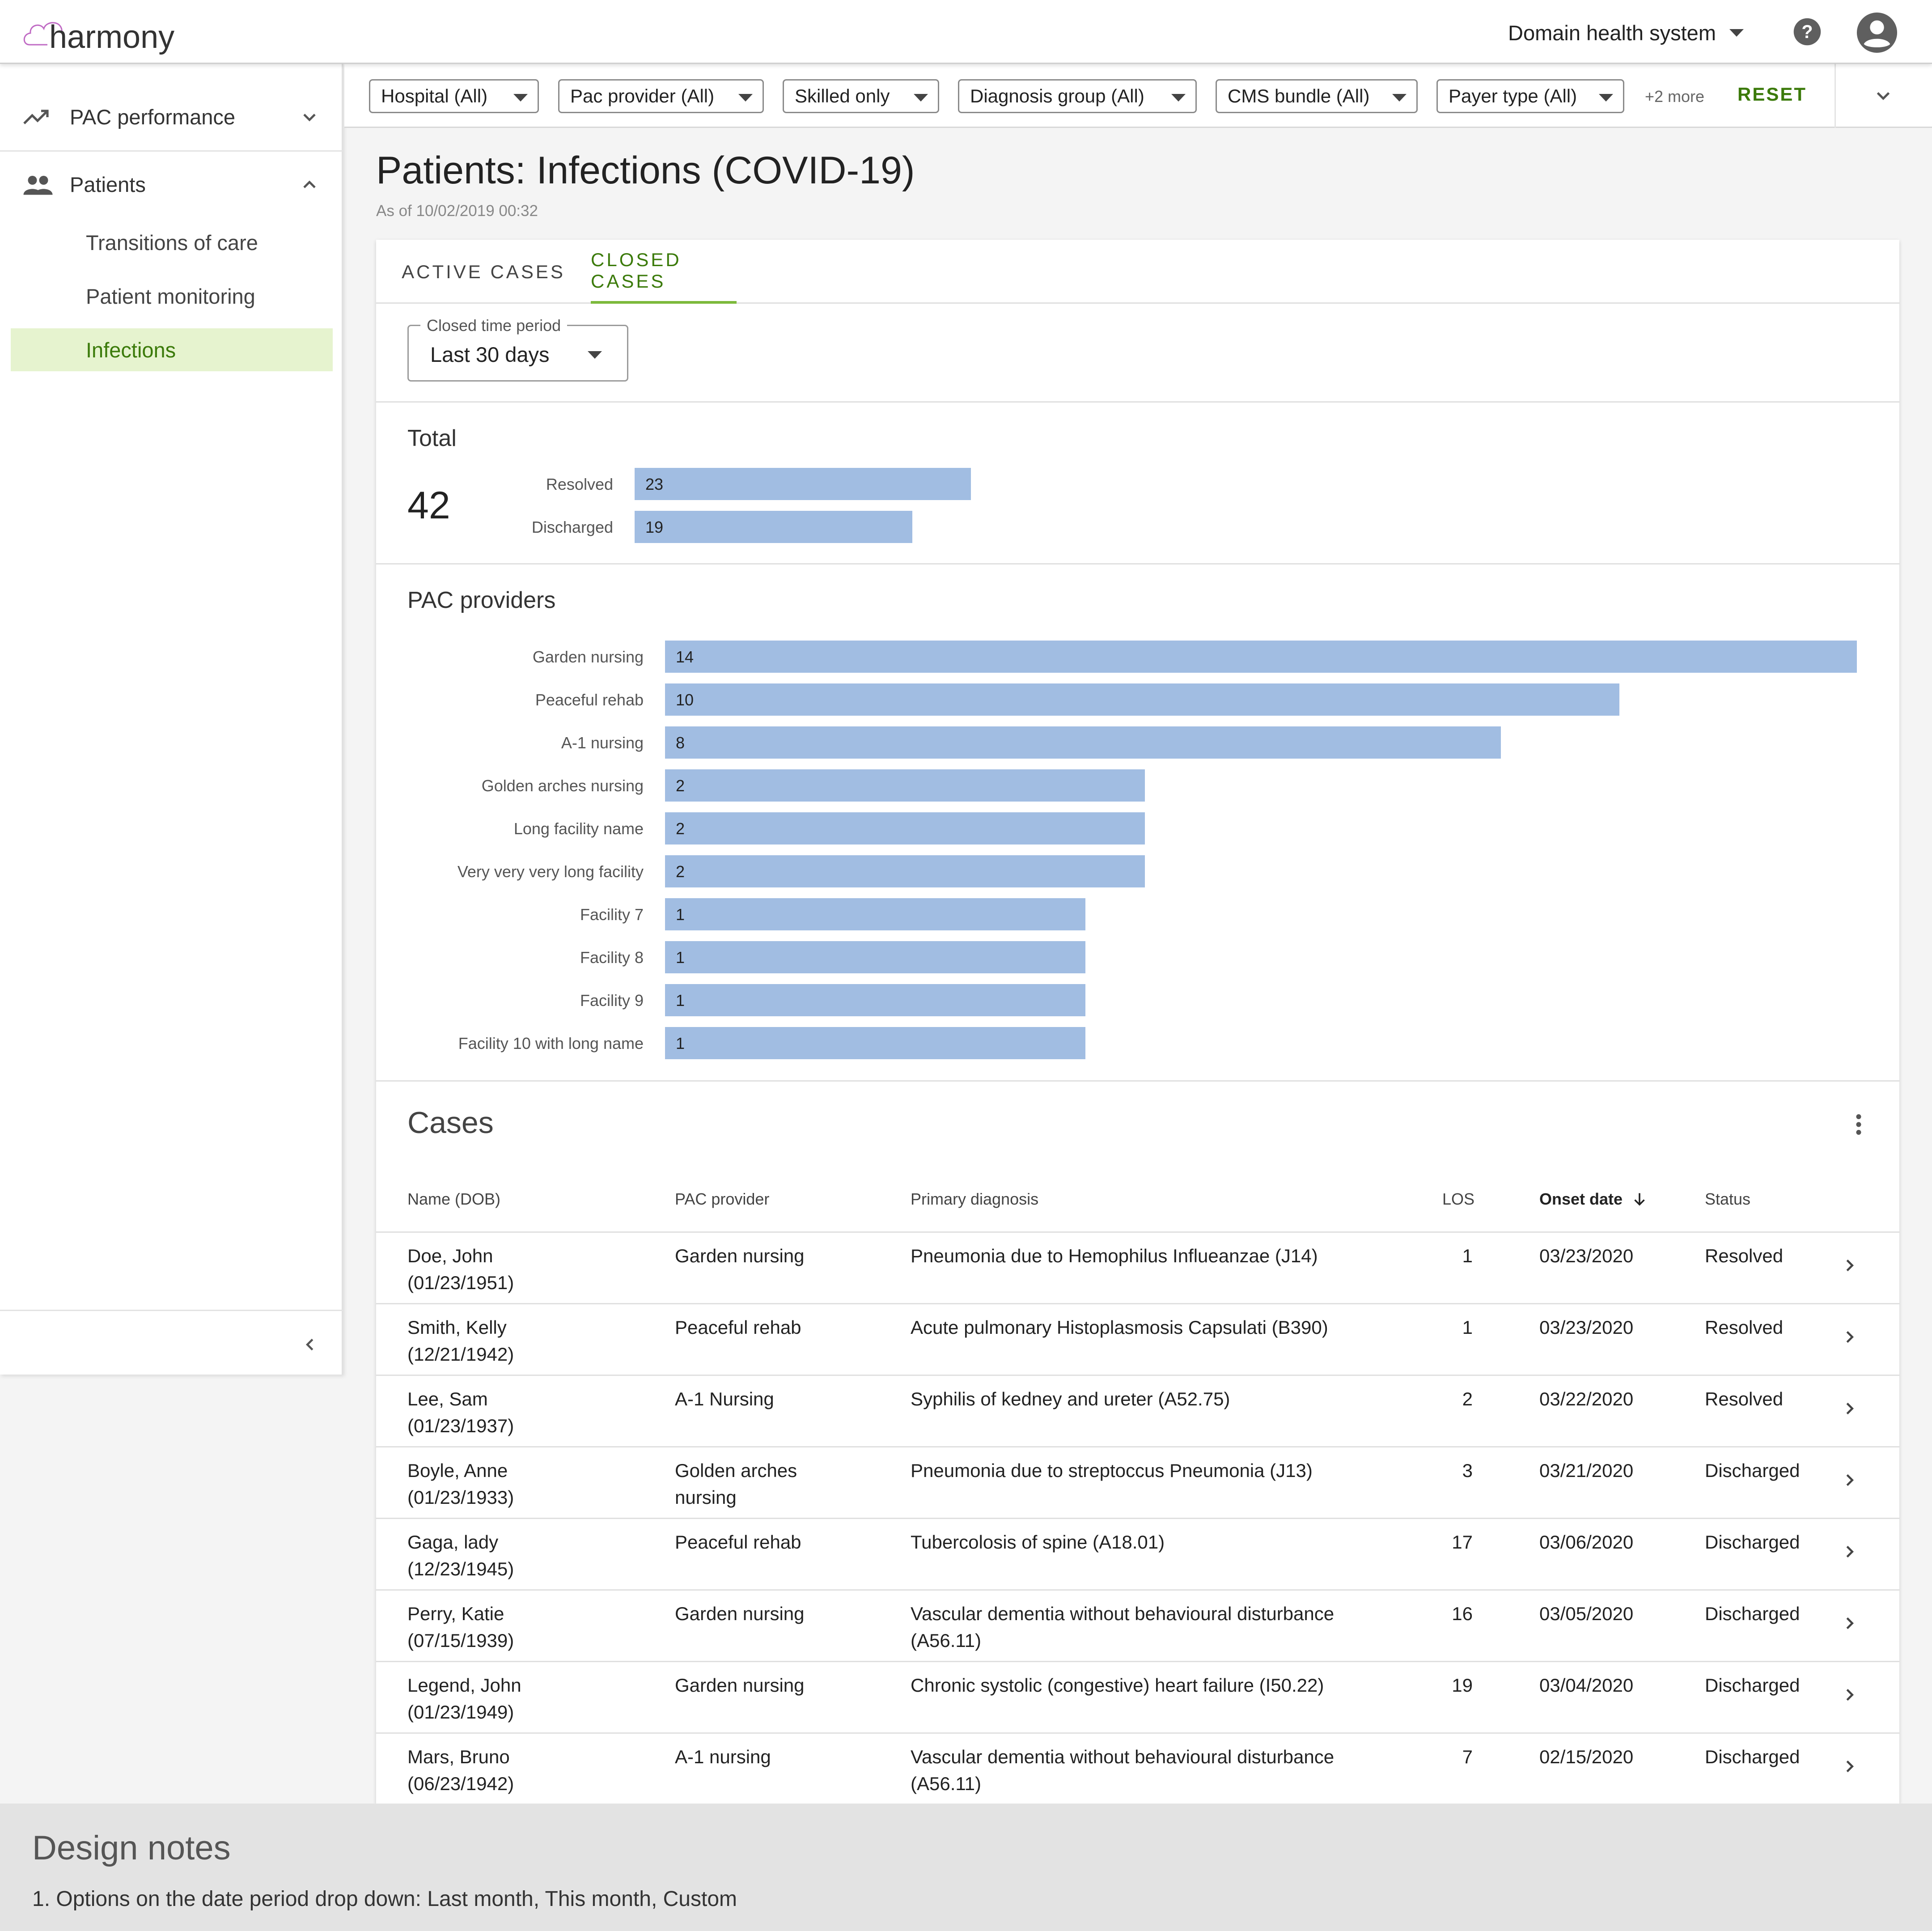 This screenshot has width=1932, height=1931. I want to click on filter-skilled: Skilled only, so click(861, 96).